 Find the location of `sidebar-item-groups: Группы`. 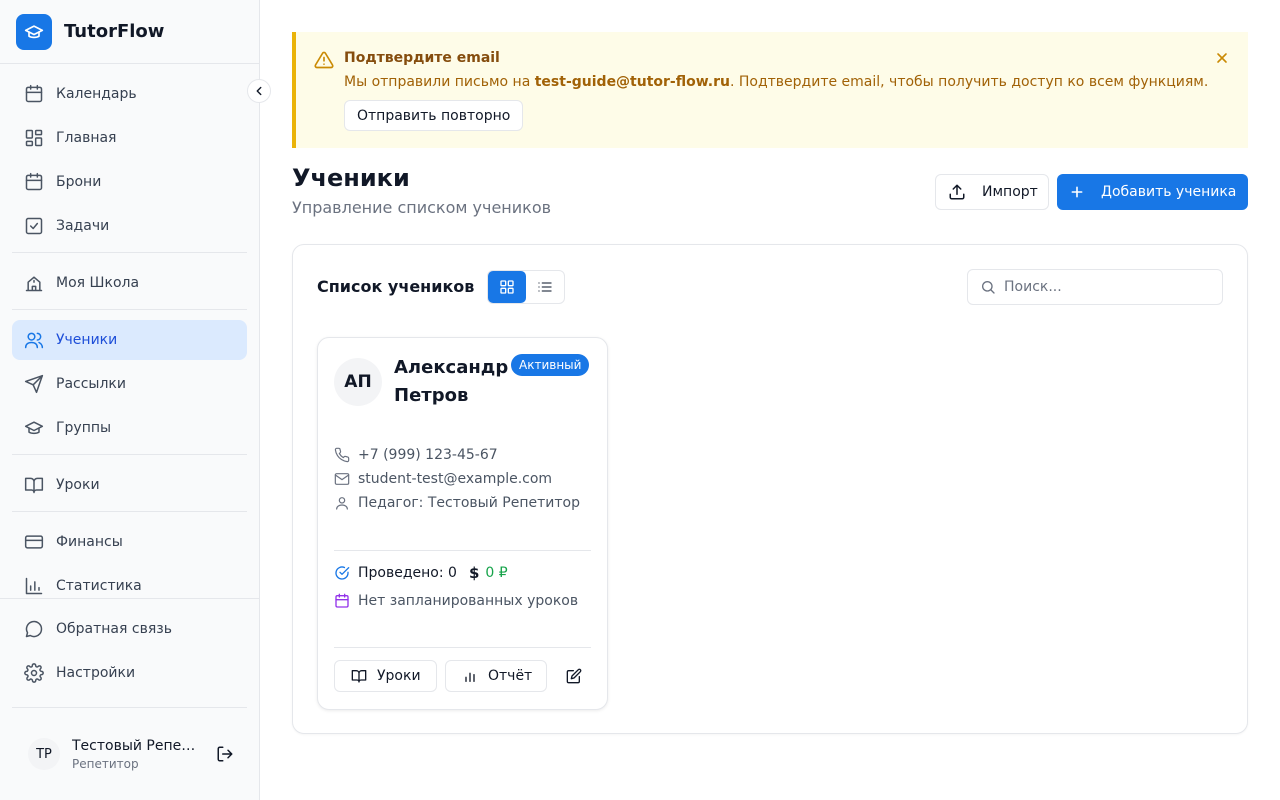

sidebar-item-groups: Группы is located at coordinates (129, 428).